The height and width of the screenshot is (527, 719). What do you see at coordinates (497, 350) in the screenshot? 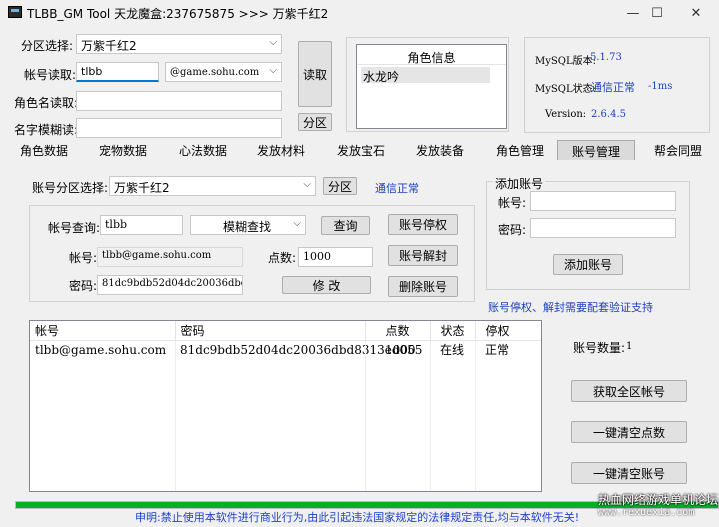
I see `cell-ban: 正常` at bounding box center [497, 350].